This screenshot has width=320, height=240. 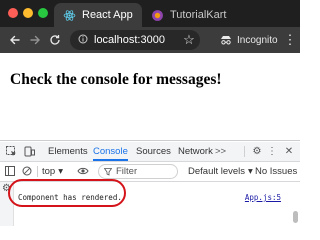 I want to click on incognito-button: Incognito, so click(x=249, y=40).